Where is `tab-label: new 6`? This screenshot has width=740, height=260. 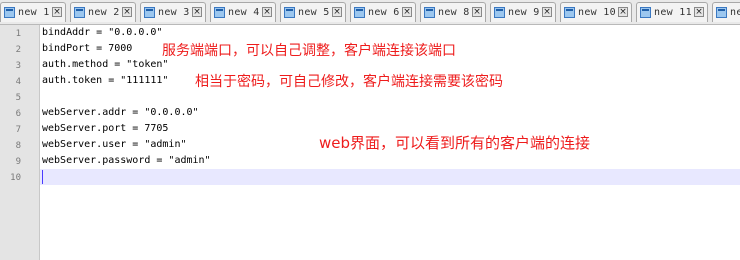
tab-label: new 6 is located at coordinates (384, 12).